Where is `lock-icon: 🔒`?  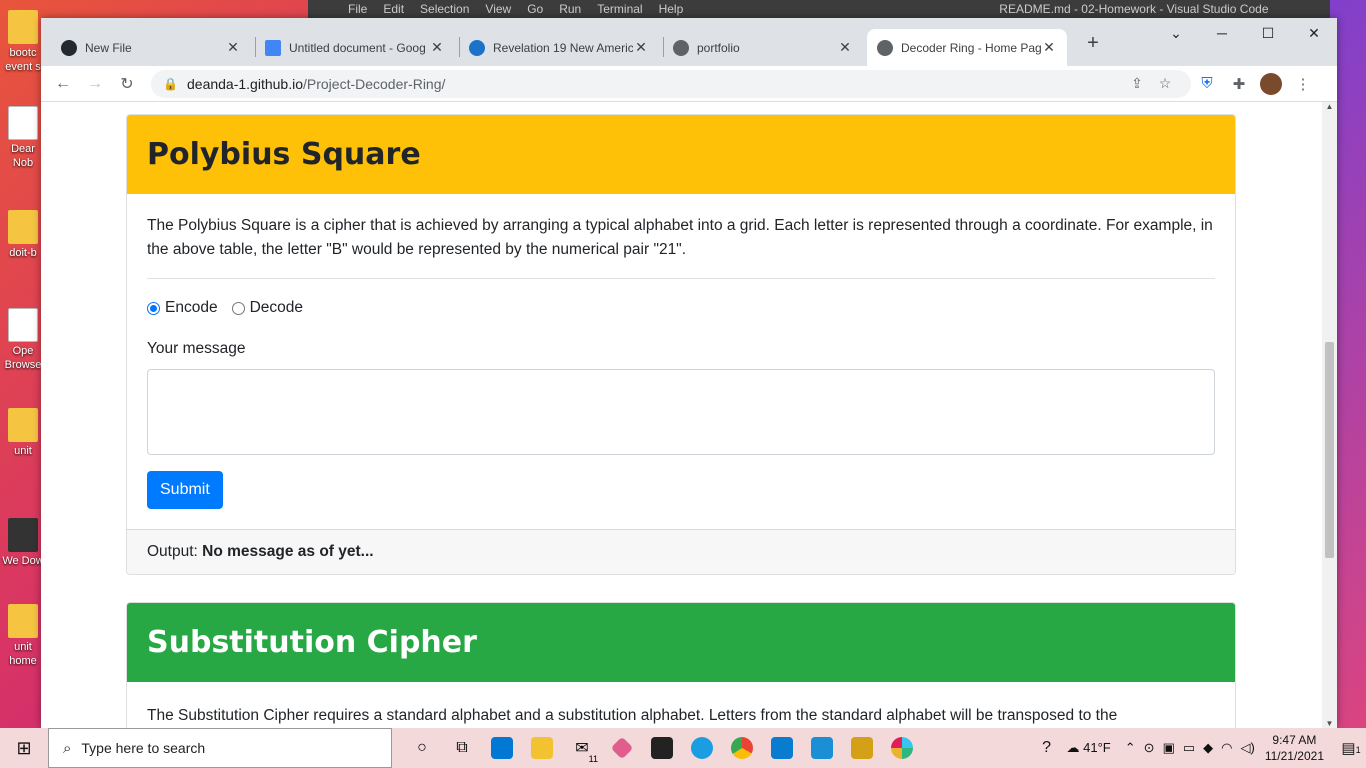 lock-icon: 🔒 is located at coordinates (170, 84).